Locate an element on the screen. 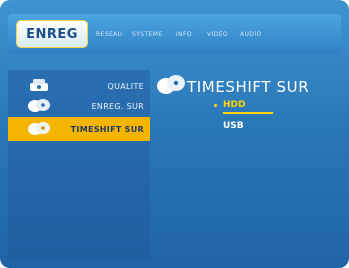 The width and height of the screenshot is (349, 268). tab-enreg-label: ENREG is located at coordinates (52, 34).